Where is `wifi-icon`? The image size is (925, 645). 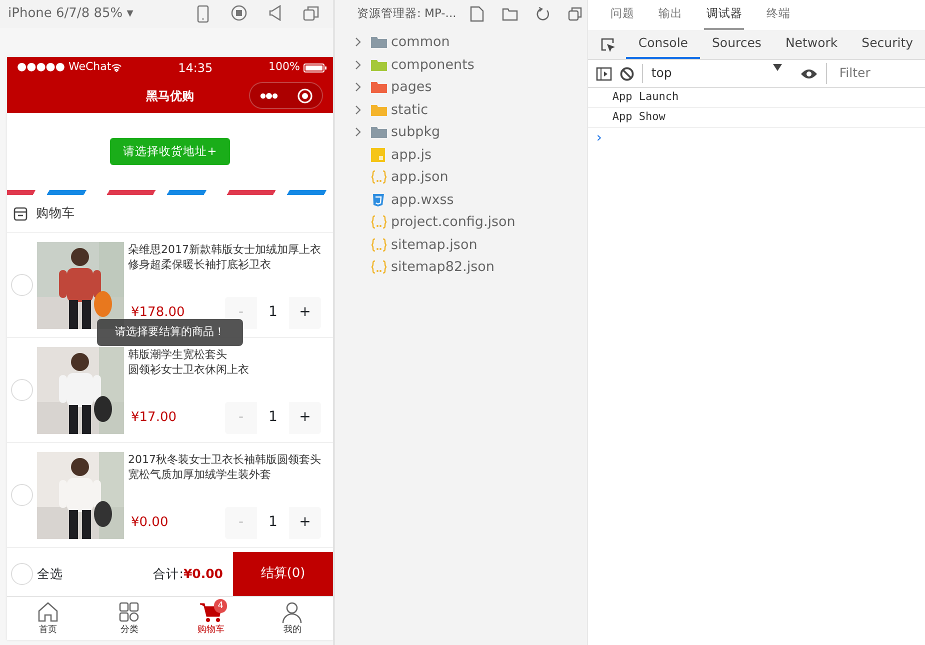 wifi-icon is located at coordinates (116, 67).